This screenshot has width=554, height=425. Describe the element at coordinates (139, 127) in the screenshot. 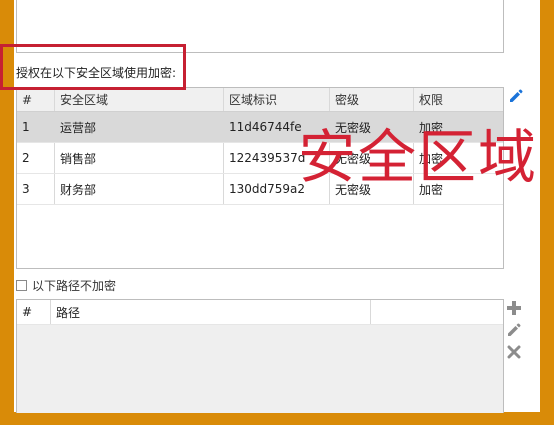

I see `zone-name: 运营部` at that location.